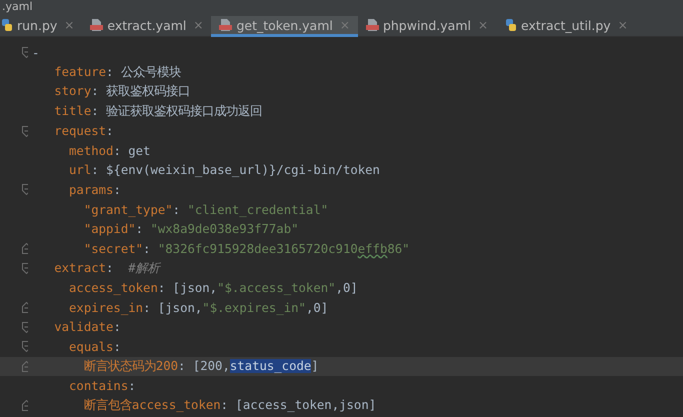 This screenshot has width=683, height=417. Describe the element at coordinates (315, 365) in the screenshot. I see `code-text: ]` at that location.